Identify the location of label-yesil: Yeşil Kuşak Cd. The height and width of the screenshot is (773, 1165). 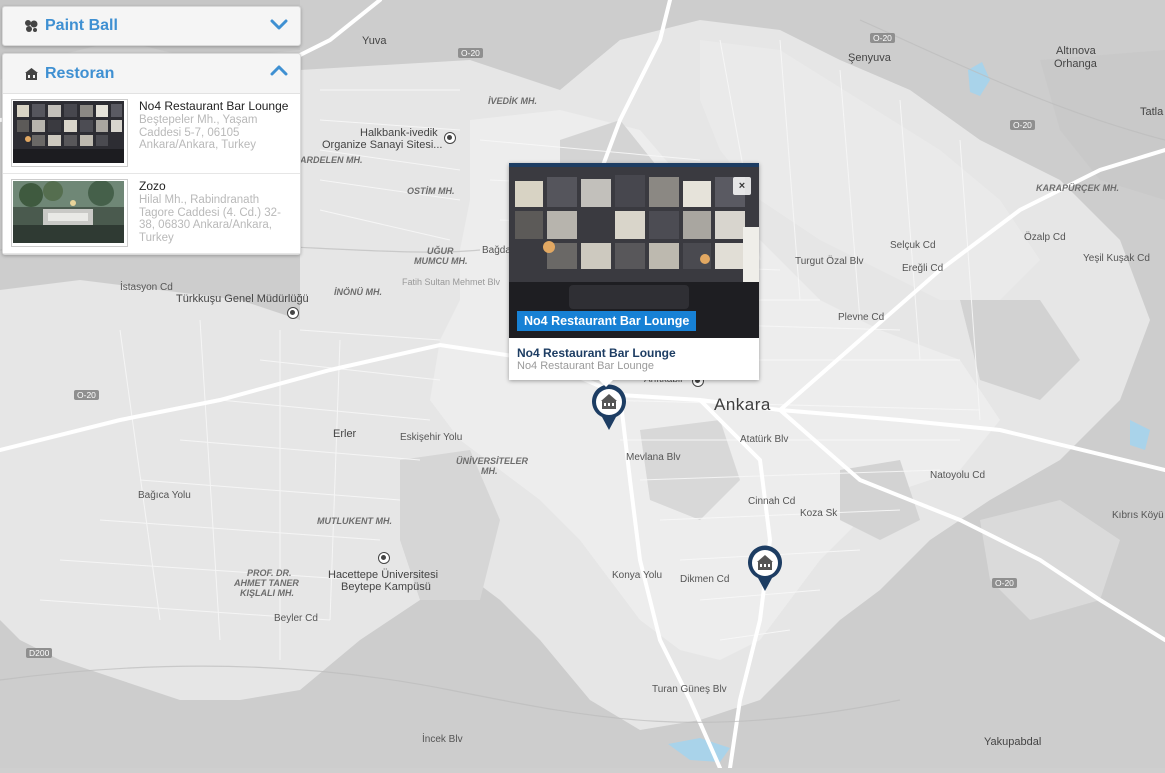
(1116, 258).